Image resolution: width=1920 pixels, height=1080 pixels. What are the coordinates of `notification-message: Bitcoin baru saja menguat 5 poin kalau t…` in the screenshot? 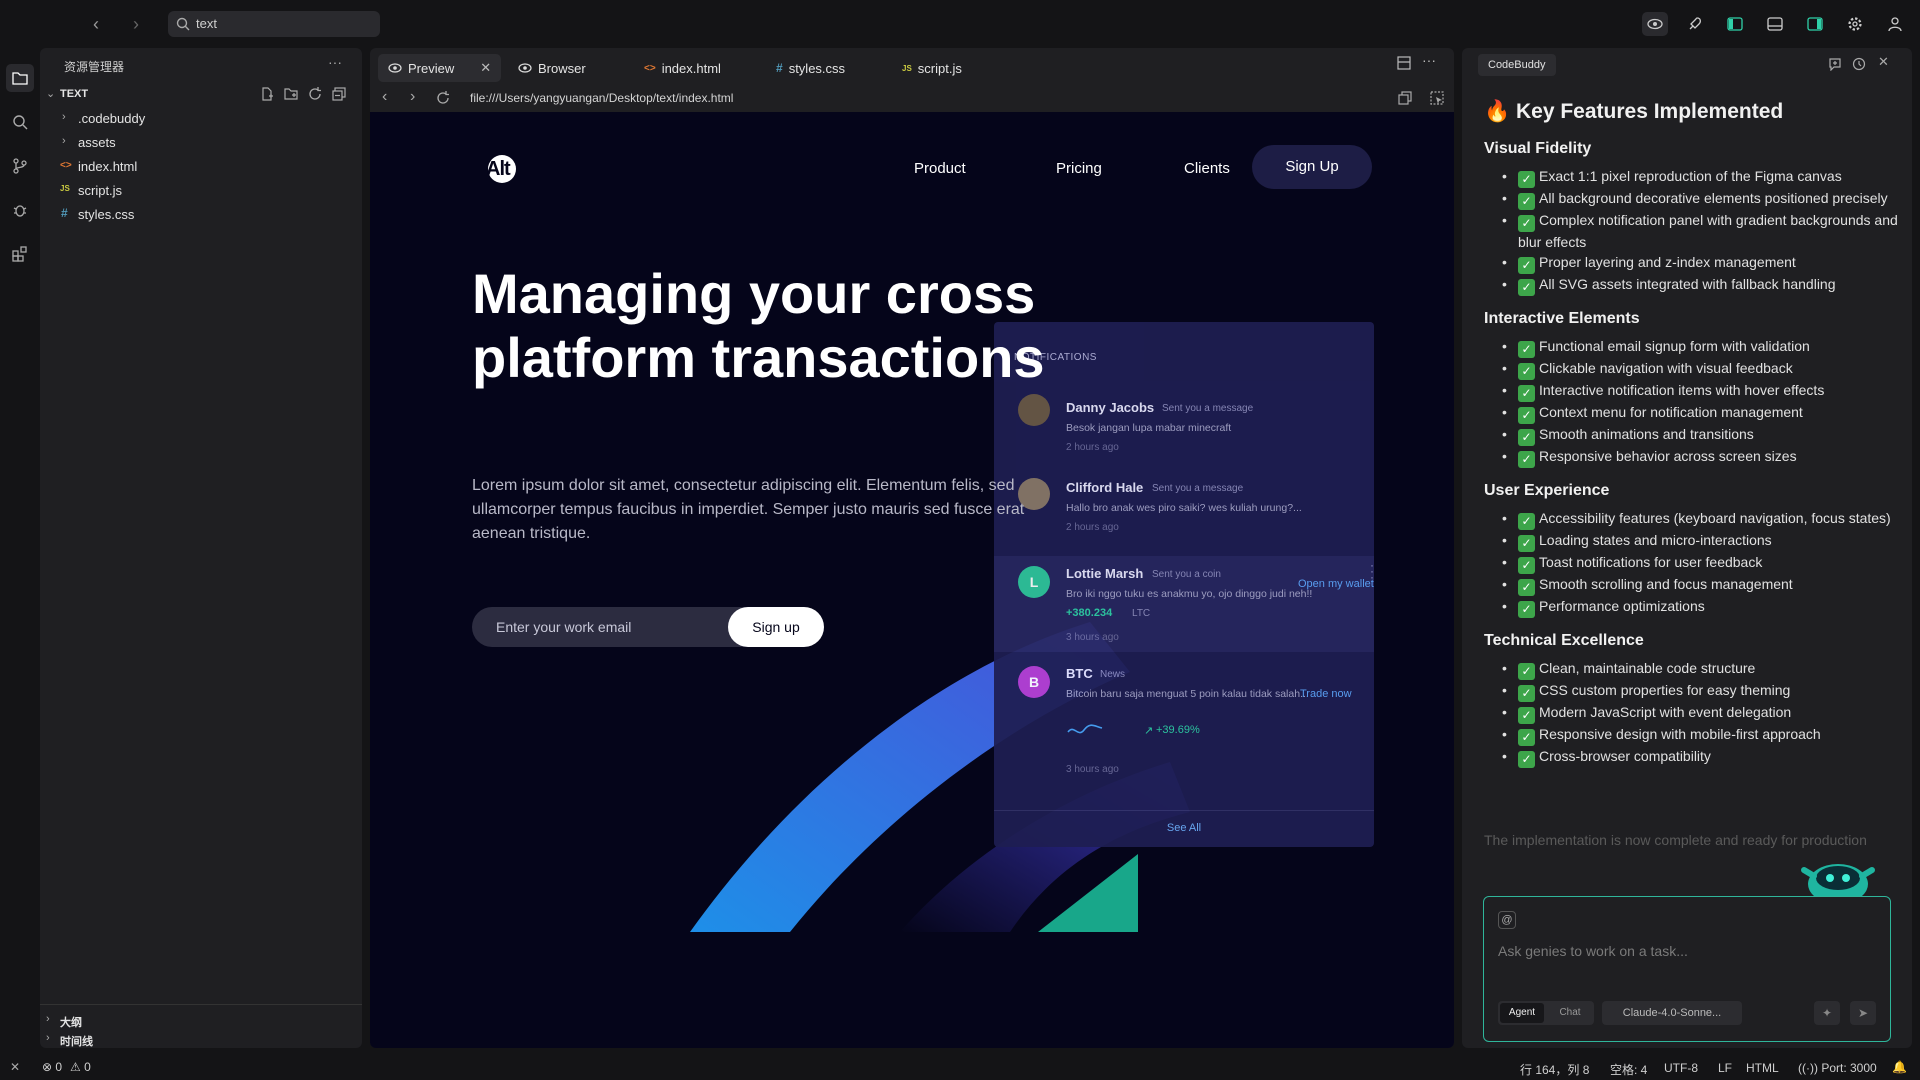 It's located at (1187, 694).